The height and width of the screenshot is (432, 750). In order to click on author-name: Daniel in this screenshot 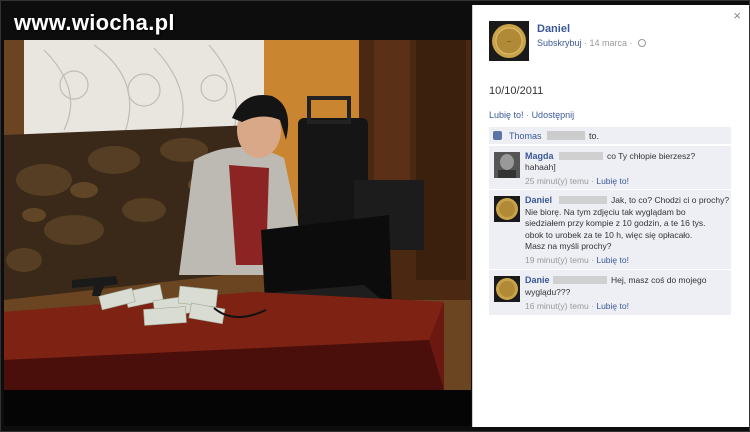, I will do `click(553, 29)`.